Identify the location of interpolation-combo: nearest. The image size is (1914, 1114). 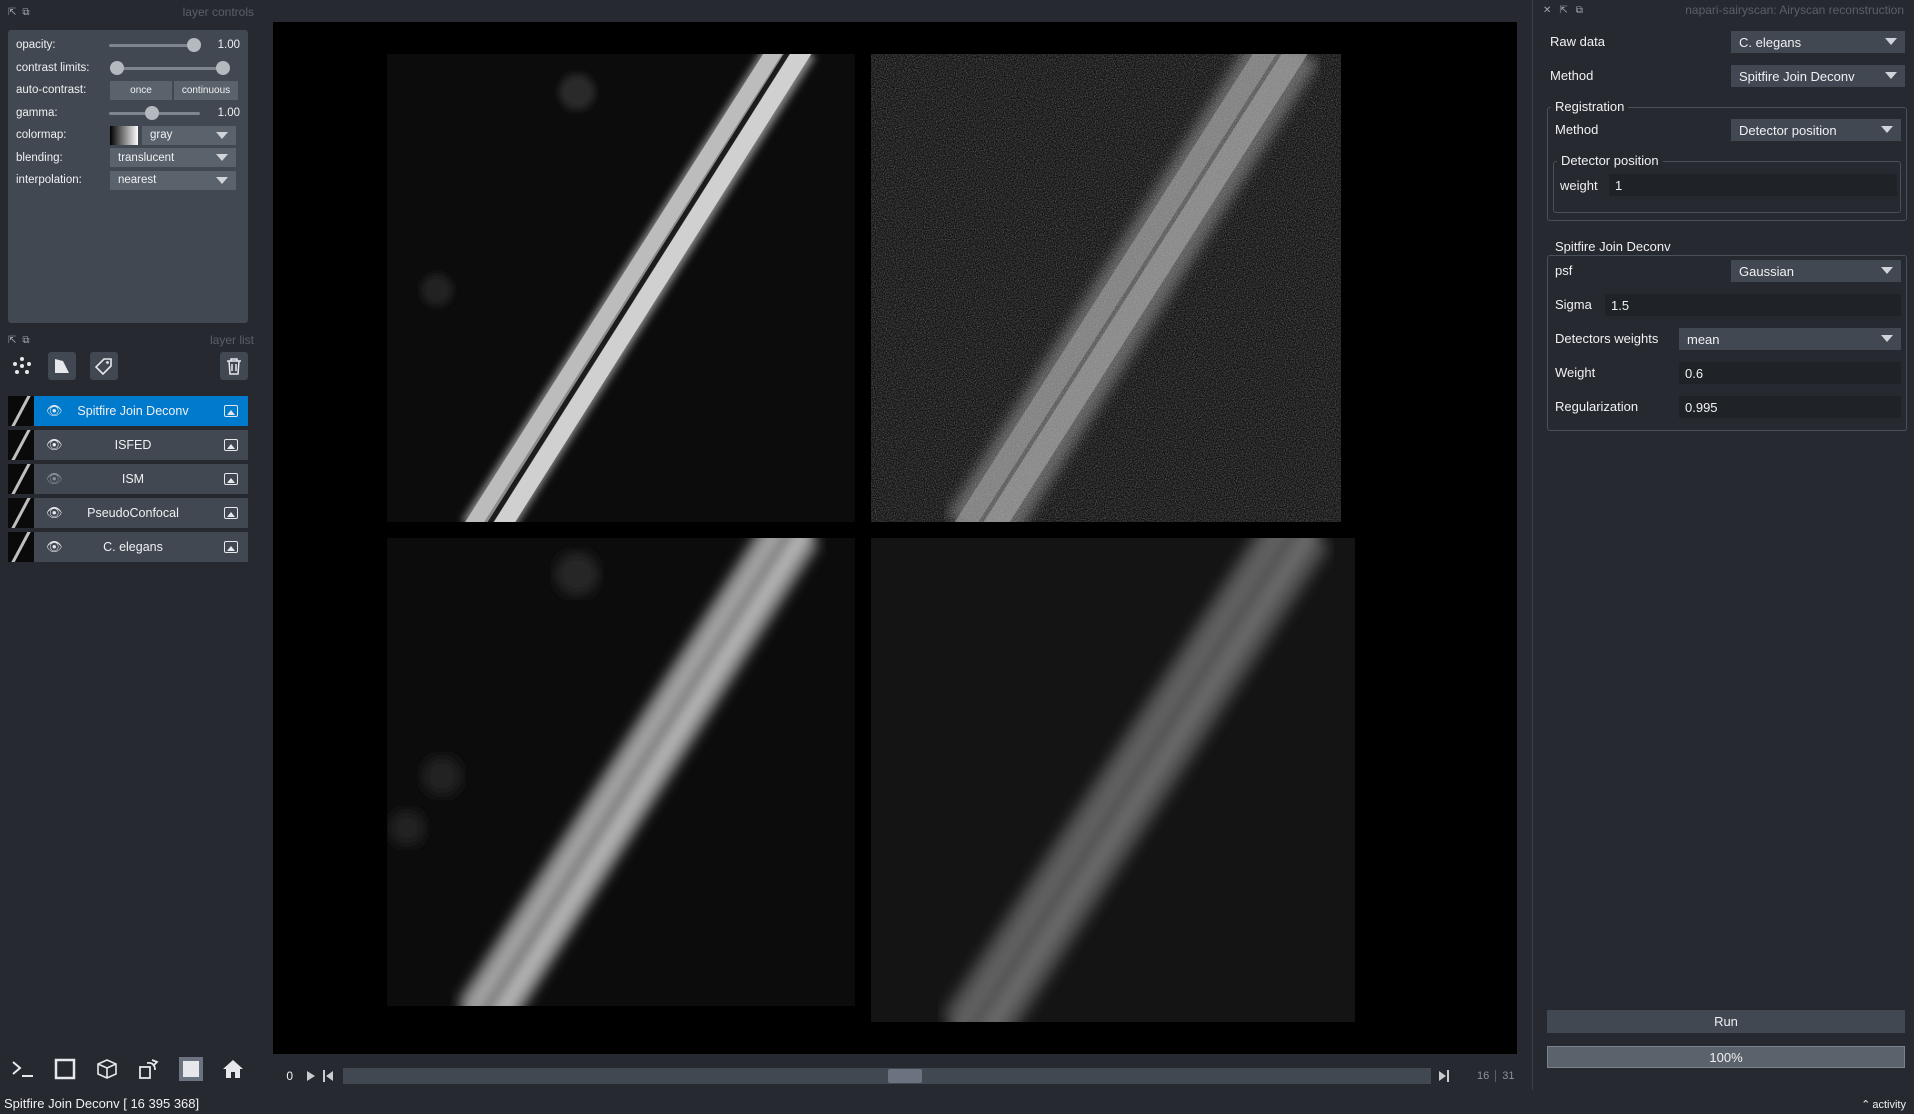
(173, 180).